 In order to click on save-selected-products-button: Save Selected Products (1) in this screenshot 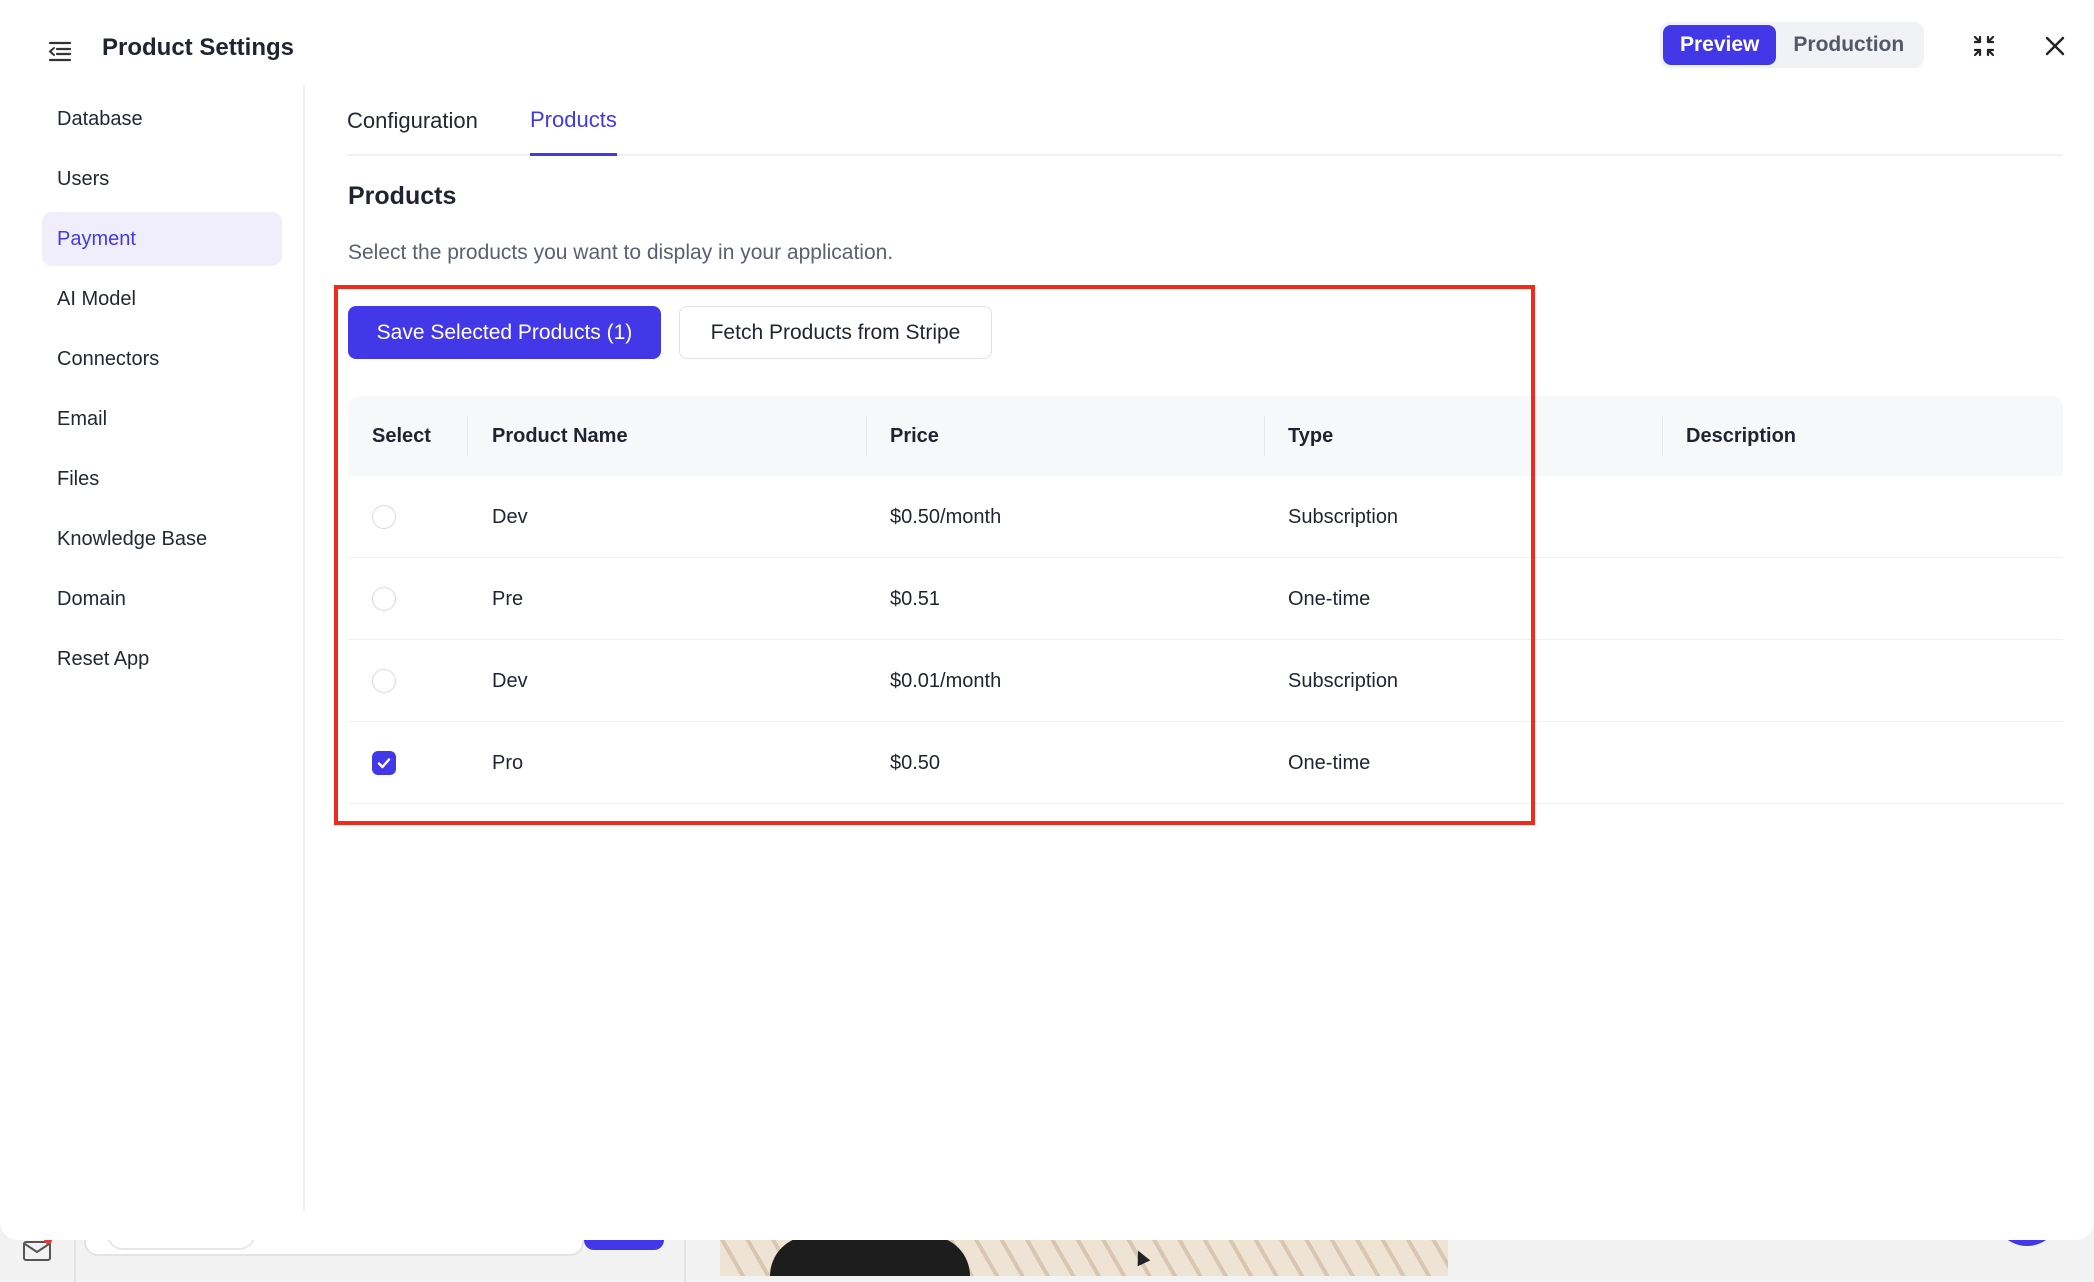, I will do `click(504, 332)`.